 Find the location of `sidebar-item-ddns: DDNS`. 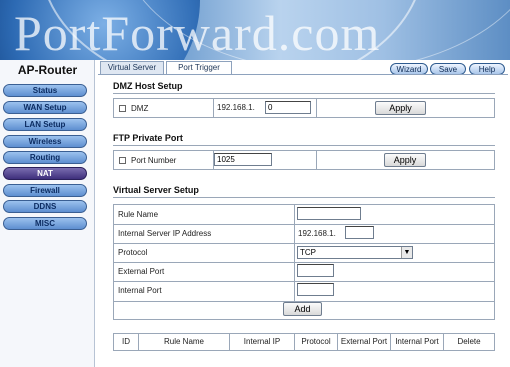

sidebar-item-ddns: DDNS is located at coordinates (45, 206).